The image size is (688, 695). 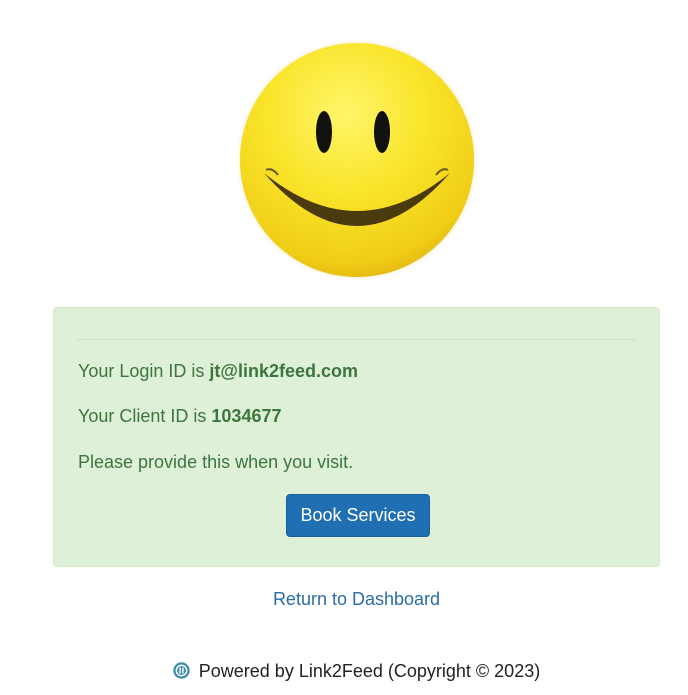 What do you see at coordinates (369, 671) in the screenshot?
I see `footer-text: Powered by Link2Feed (Copyright © 2023)` at bounding box center [369, 671].